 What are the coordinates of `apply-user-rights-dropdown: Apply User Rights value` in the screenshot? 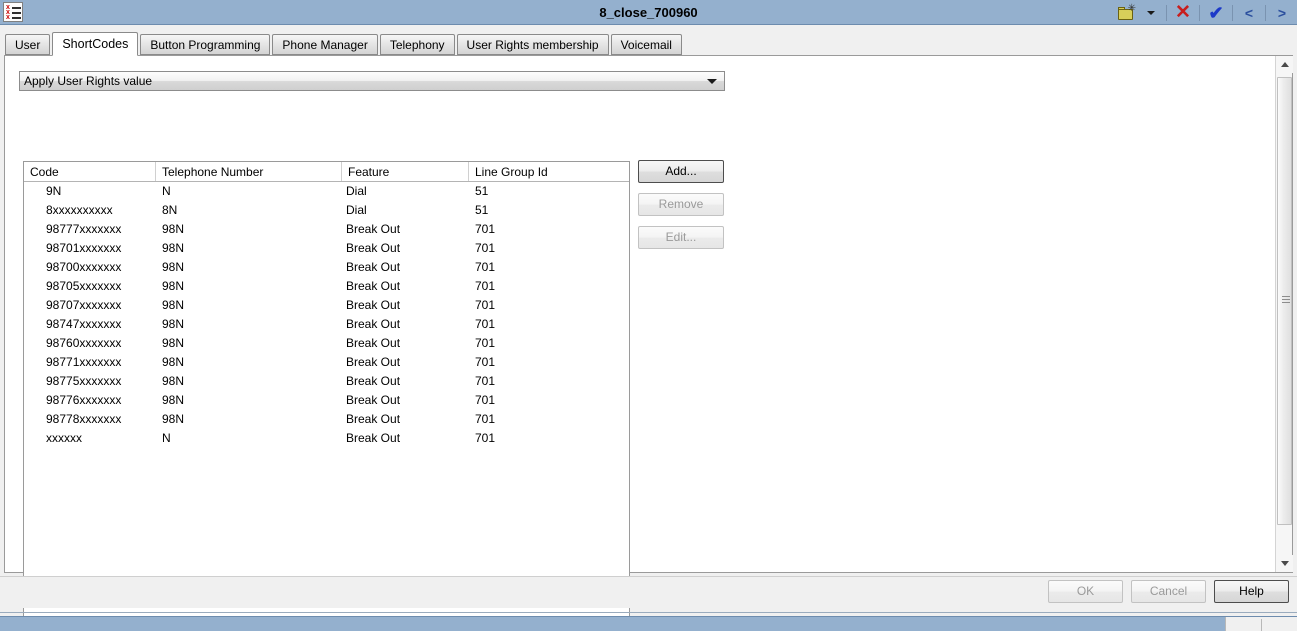 It's located at (372, 81).